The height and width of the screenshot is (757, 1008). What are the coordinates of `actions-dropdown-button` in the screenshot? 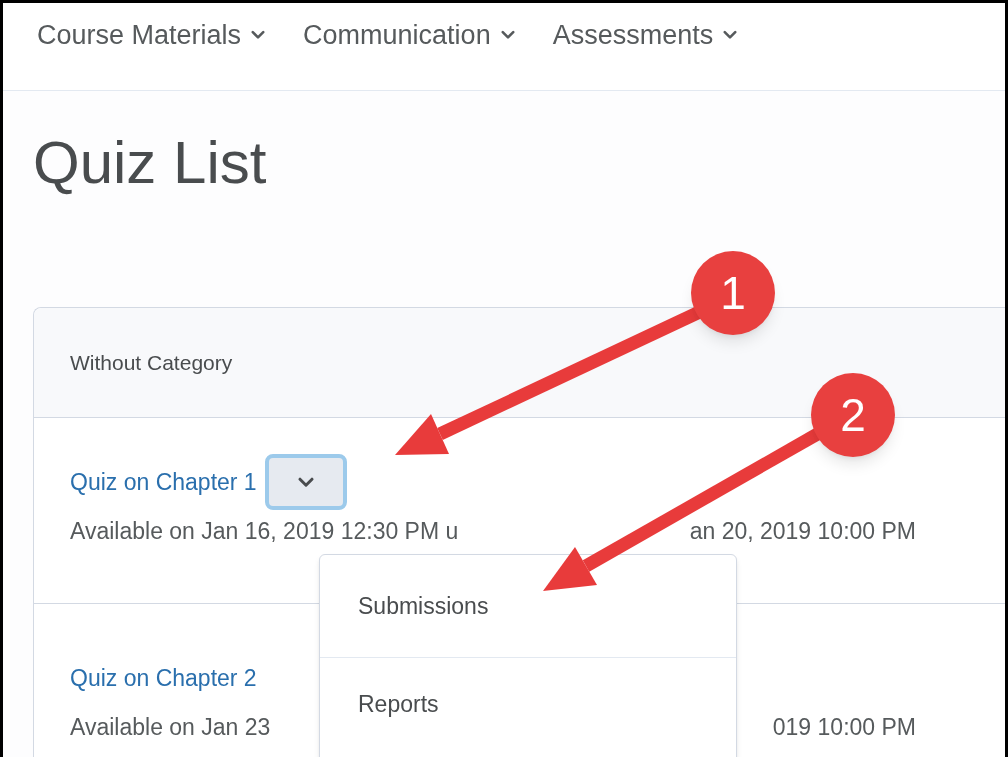 It's located at (305, 482).